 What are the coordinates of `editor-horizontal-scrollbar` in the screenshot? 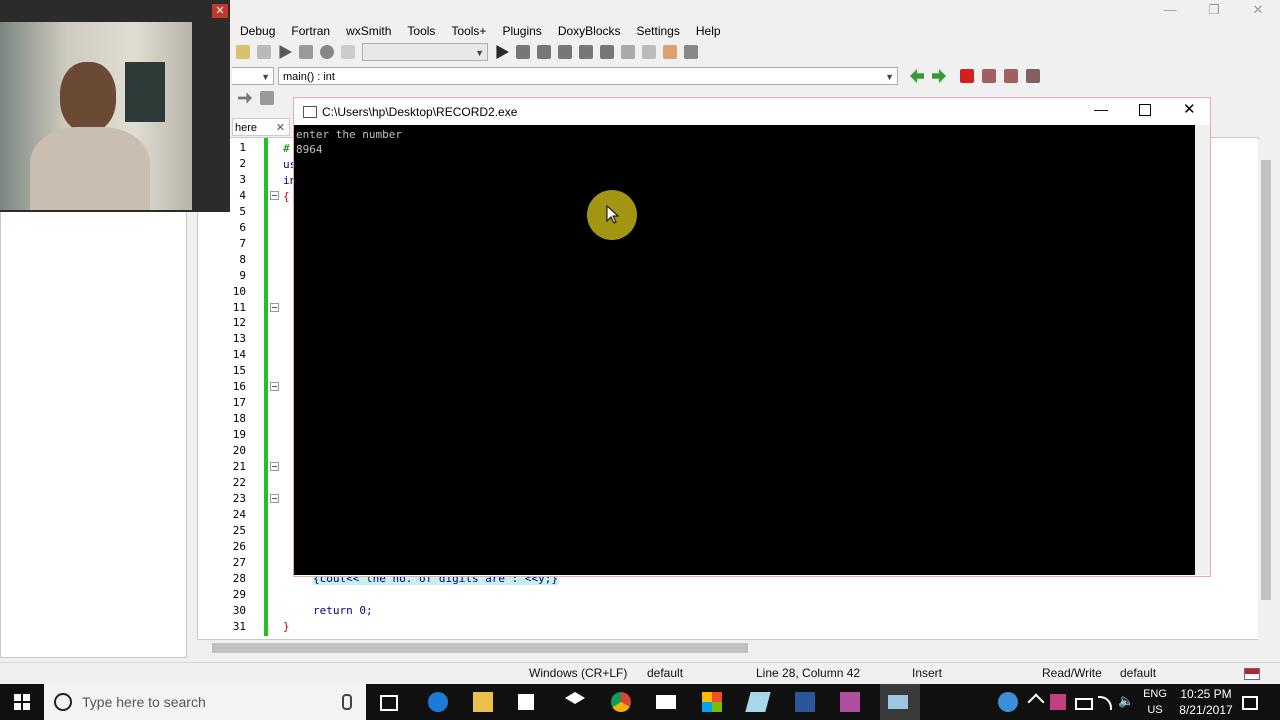 It's located at (729, 648).